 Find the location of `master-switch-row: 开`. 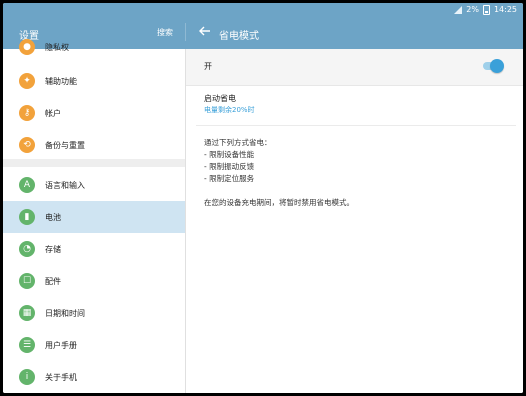

master-switch-row: 开 is located at coordinates (354, 67).